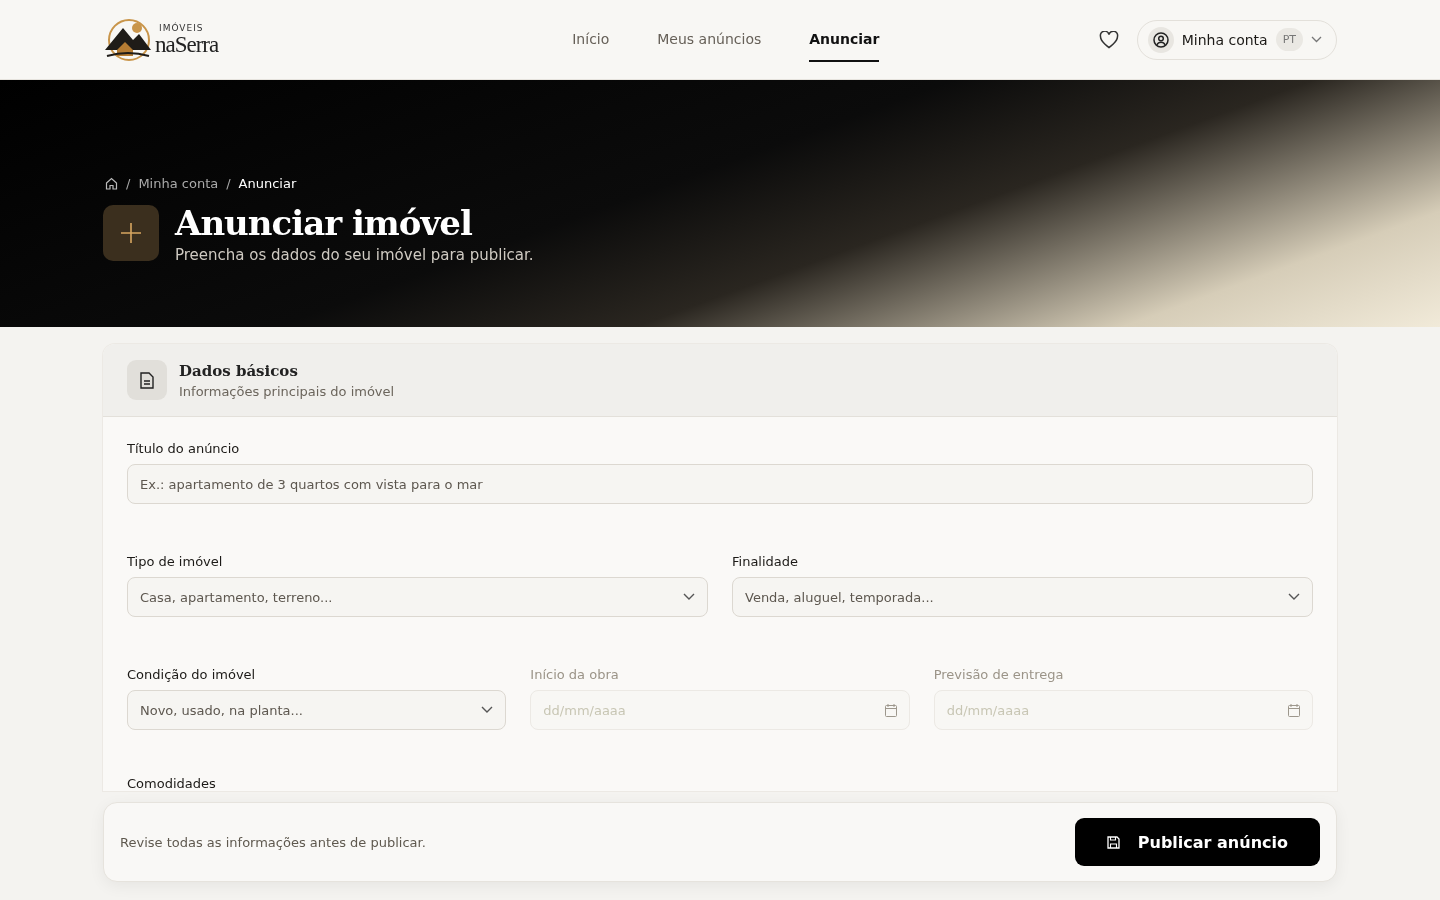 The width and height of the screenshot is (1440, 900). What do you see at coordinates (178, 183) in the screenshot?
I see `breadcrumb-link: Minha conta` at bounding box center [178, 183].